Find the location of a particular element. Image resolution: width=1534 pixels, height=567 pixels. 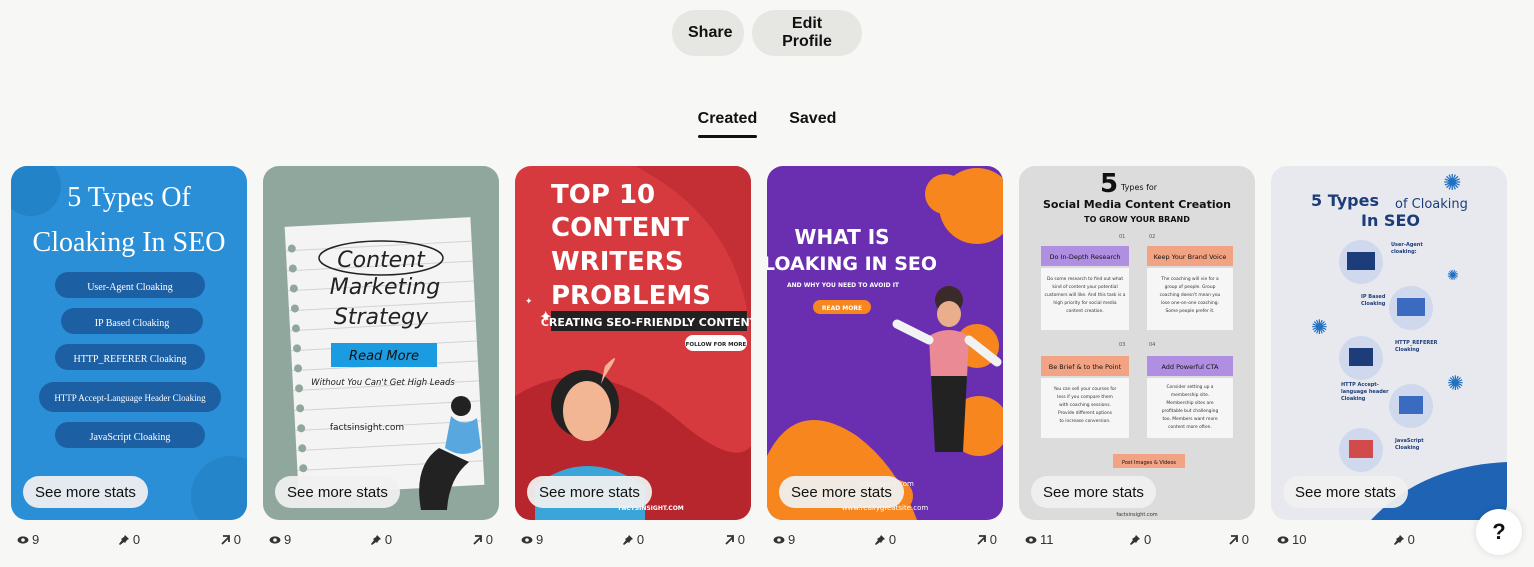

pin-follow: FOLLOW FOR MORE is located at coordinates (716, 345).